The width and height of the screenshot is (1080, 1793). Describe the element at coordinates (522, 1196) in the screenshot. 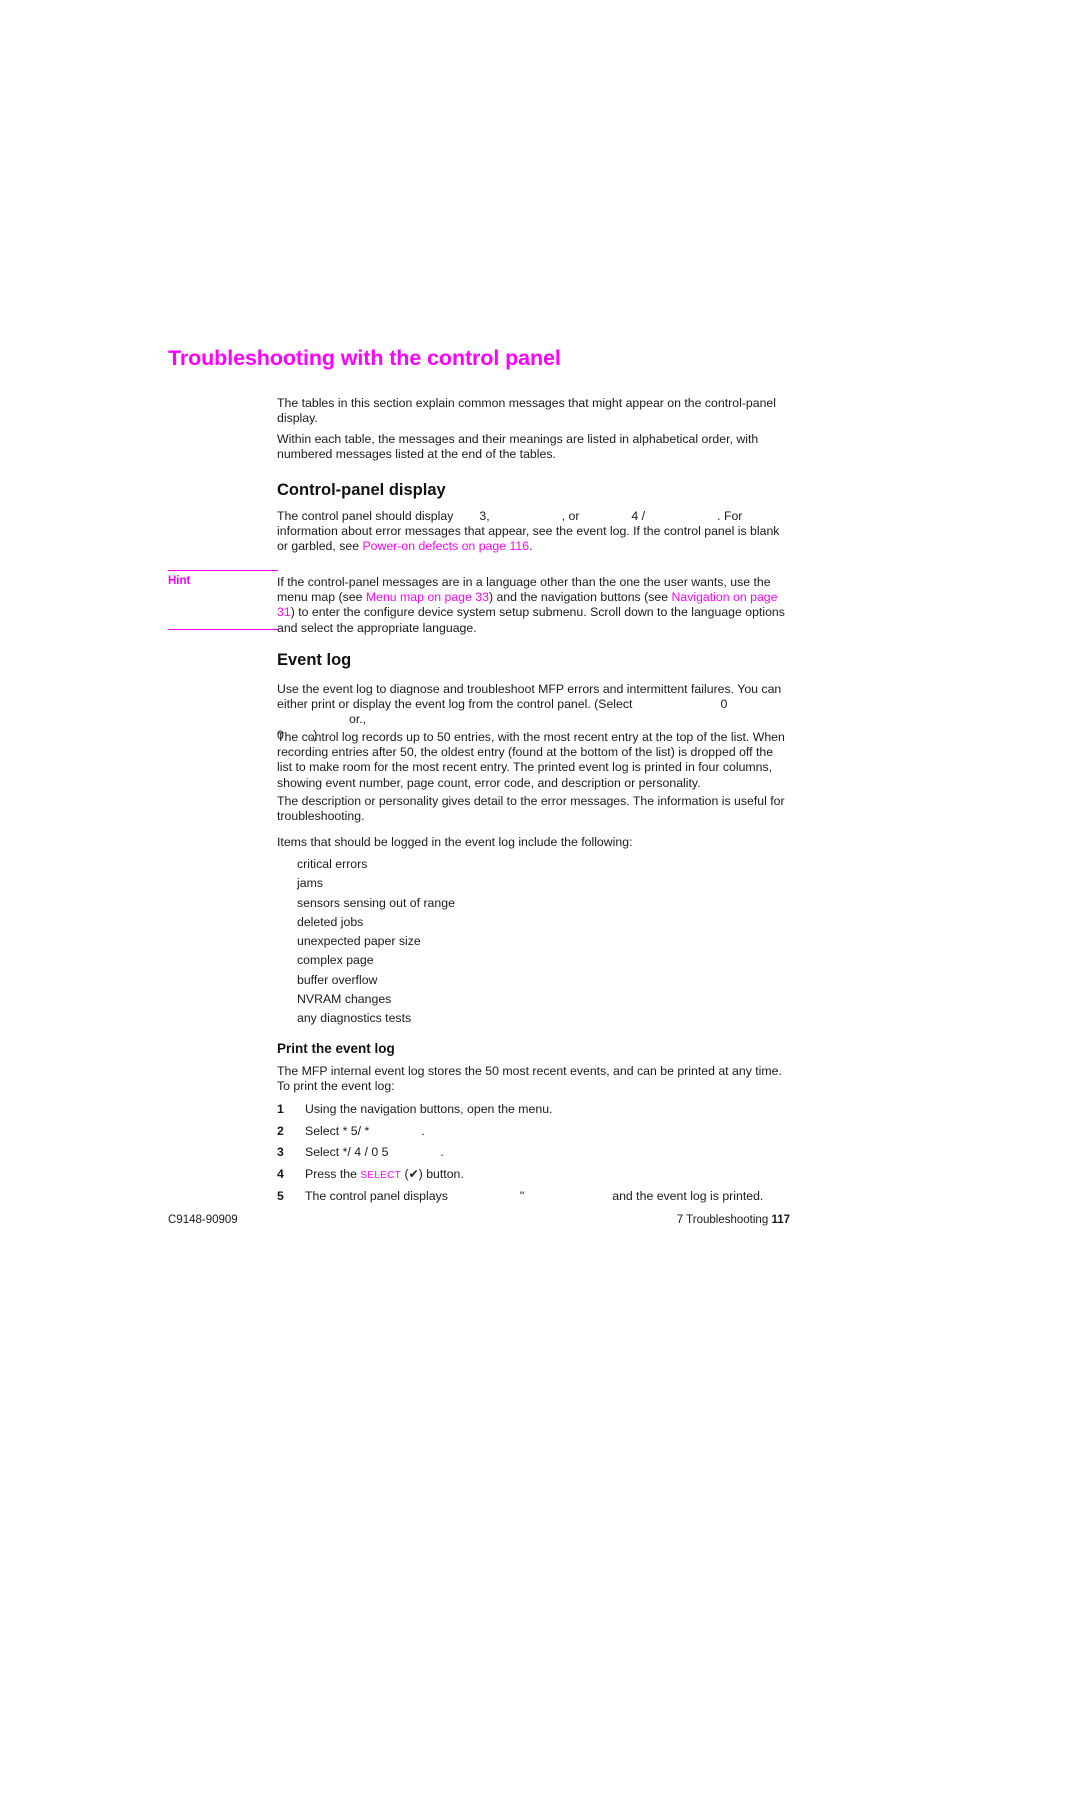

I see `step-code: "` at that location.